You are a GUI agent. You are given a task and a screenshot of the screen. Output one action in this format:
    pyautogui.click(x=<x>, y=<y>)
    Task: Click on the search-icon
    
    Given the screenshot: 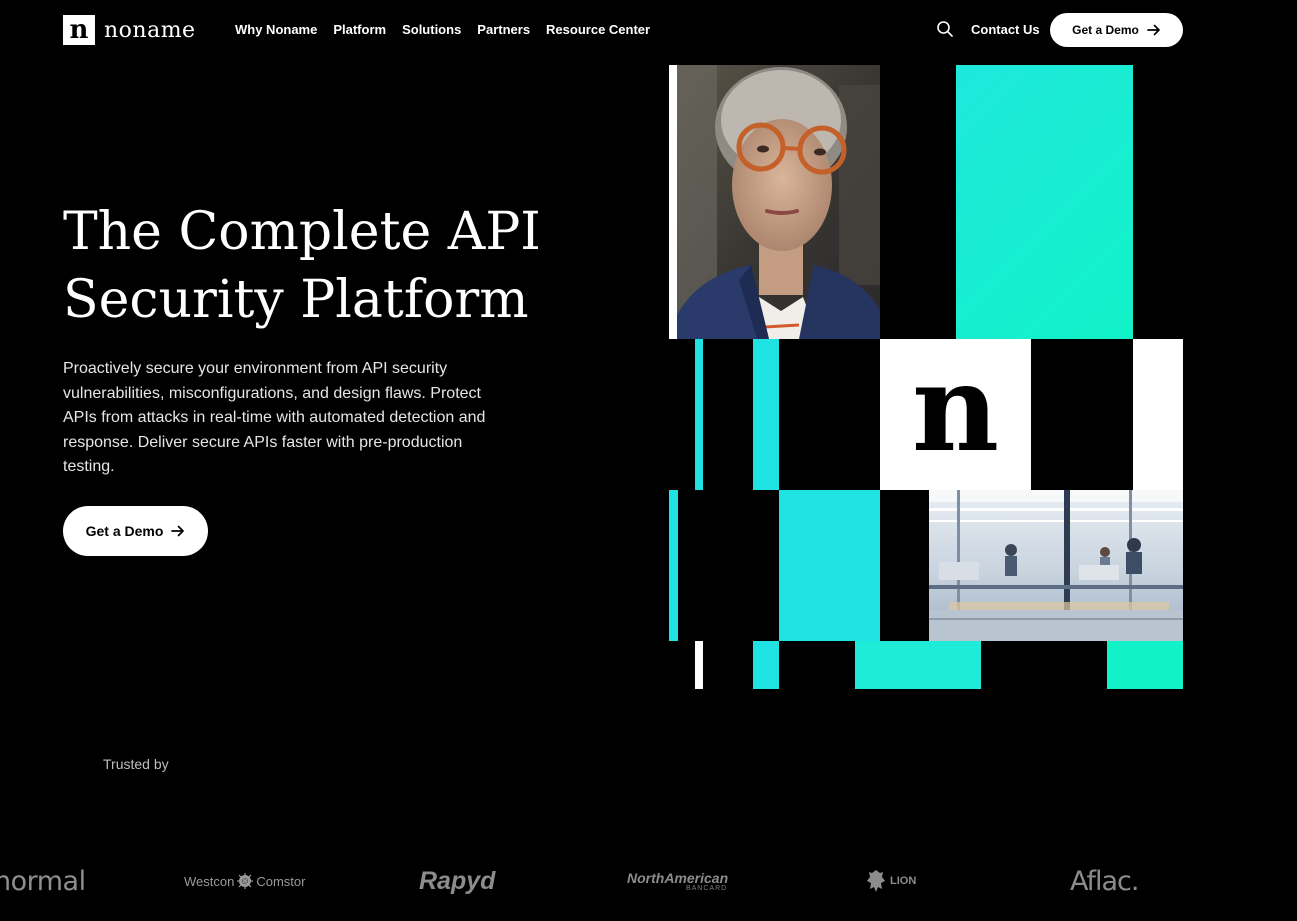 What is the action you would take?
    pyautogui.click(x=945, y=29)
    